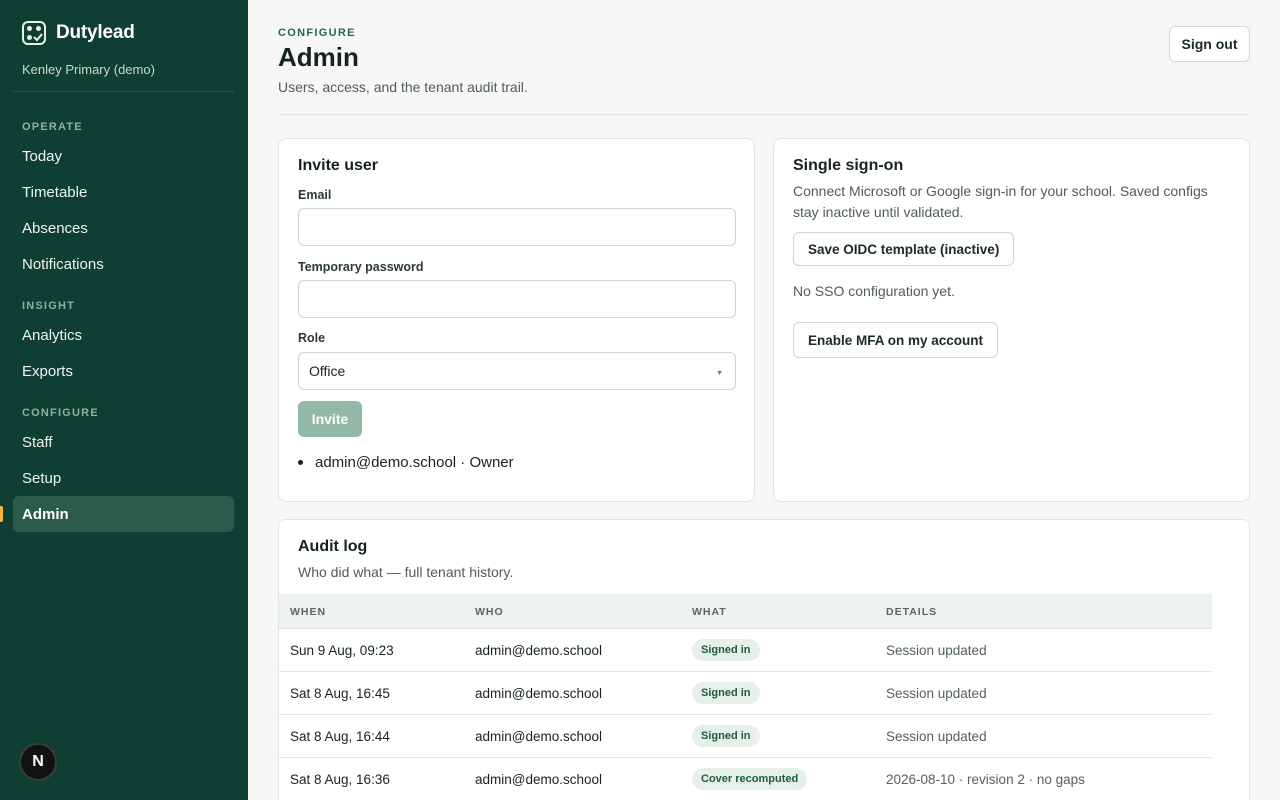 The height and width of the screenshot is (800, 1280). Describe the element at coordinates (327, 371) in the screenshot. I see `role-select-value: Office` at that location.